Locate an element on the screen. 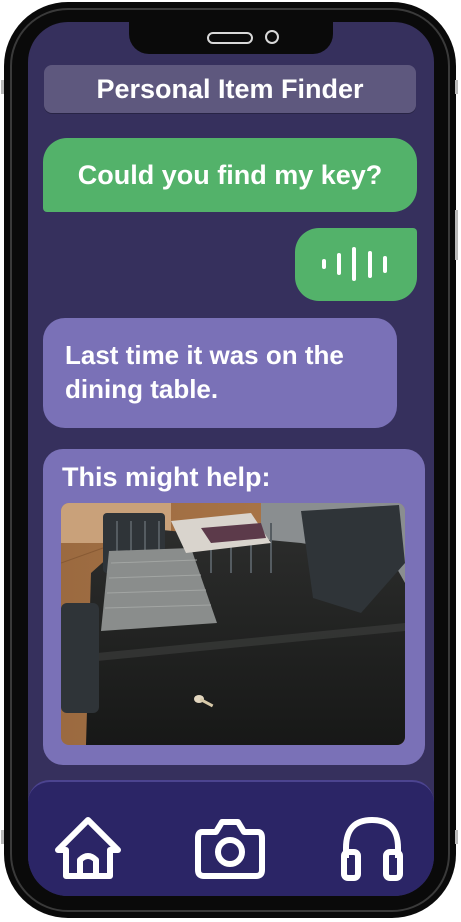  voice-message-bubble is located at coordinates (356, 264).